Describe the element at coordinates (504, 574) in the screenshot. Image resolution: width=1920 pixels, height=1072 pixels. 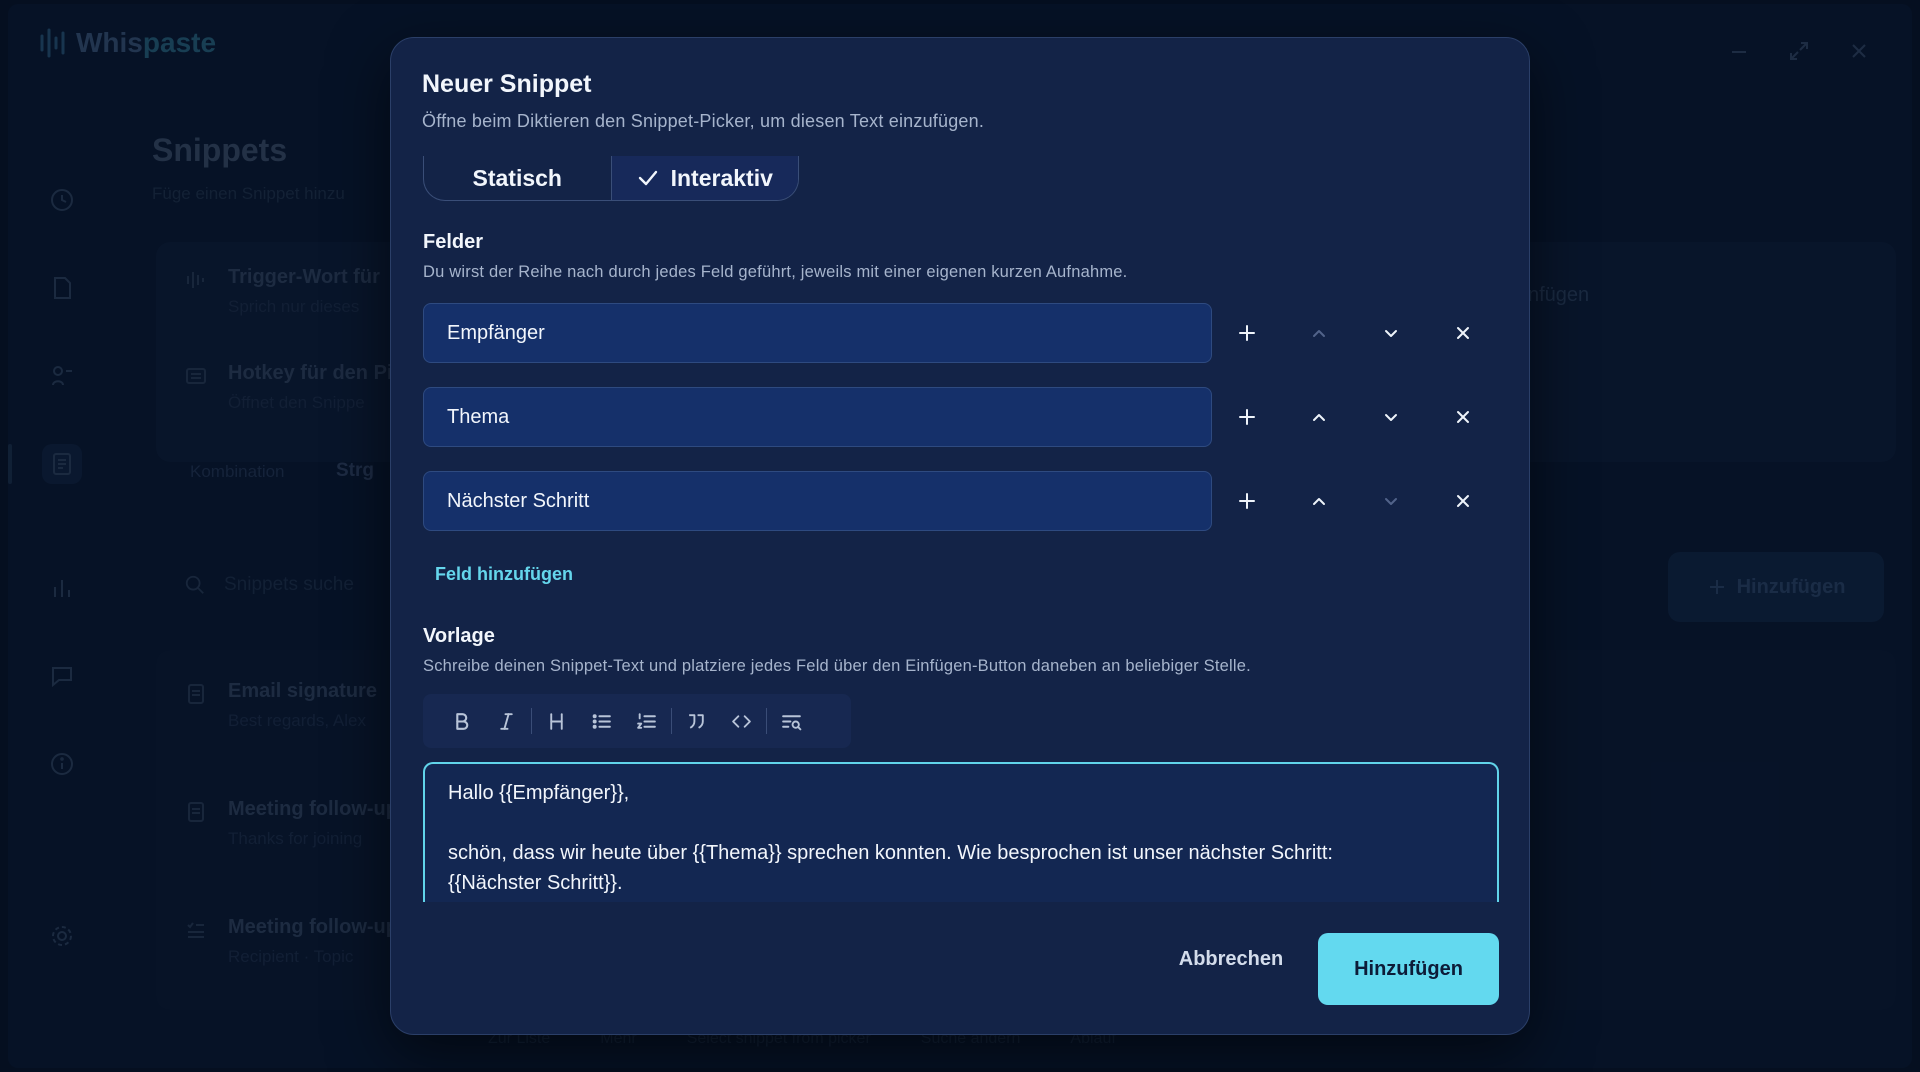
I see `add-field-link: Feld hinzufügen` at that location.